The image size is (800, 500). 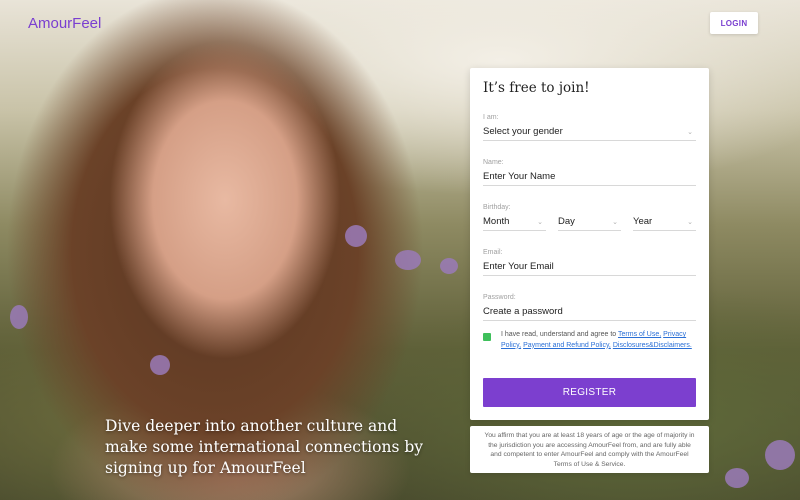 I want to click on name-input: Enter Your Name, so click(x=589, y=177).